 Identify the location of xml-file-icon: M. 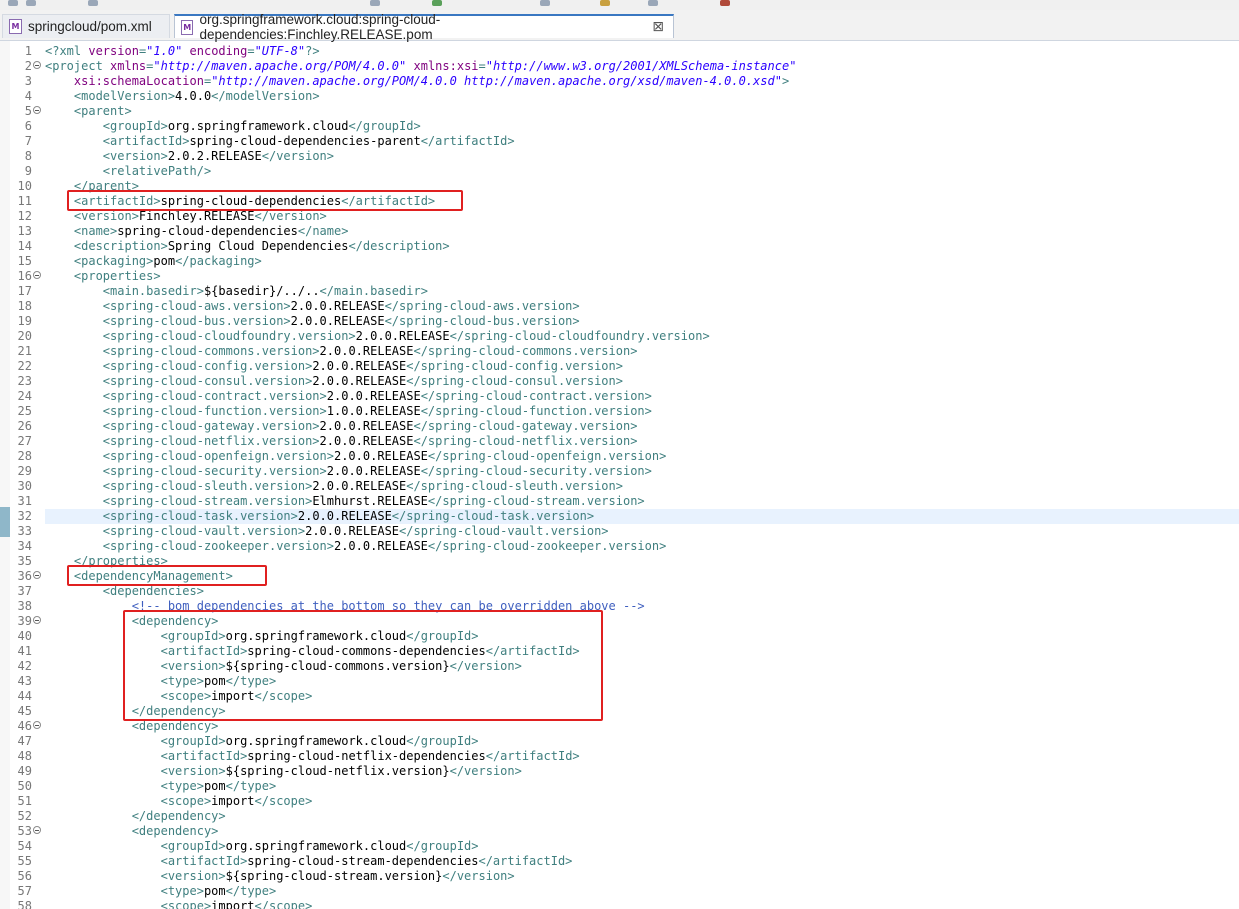
(187, 27).